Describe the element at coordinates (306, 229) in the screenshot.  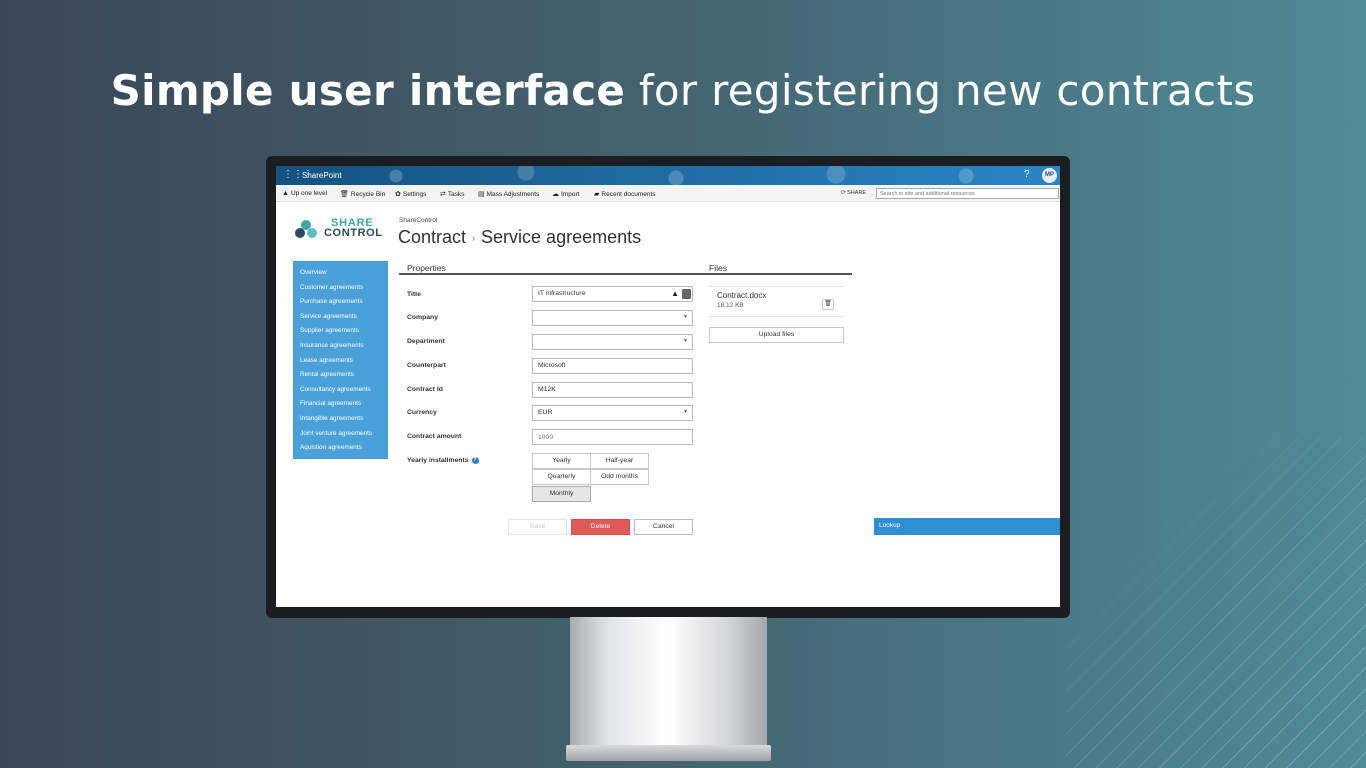
I see `sharecontrol-logo-icon` at that location.